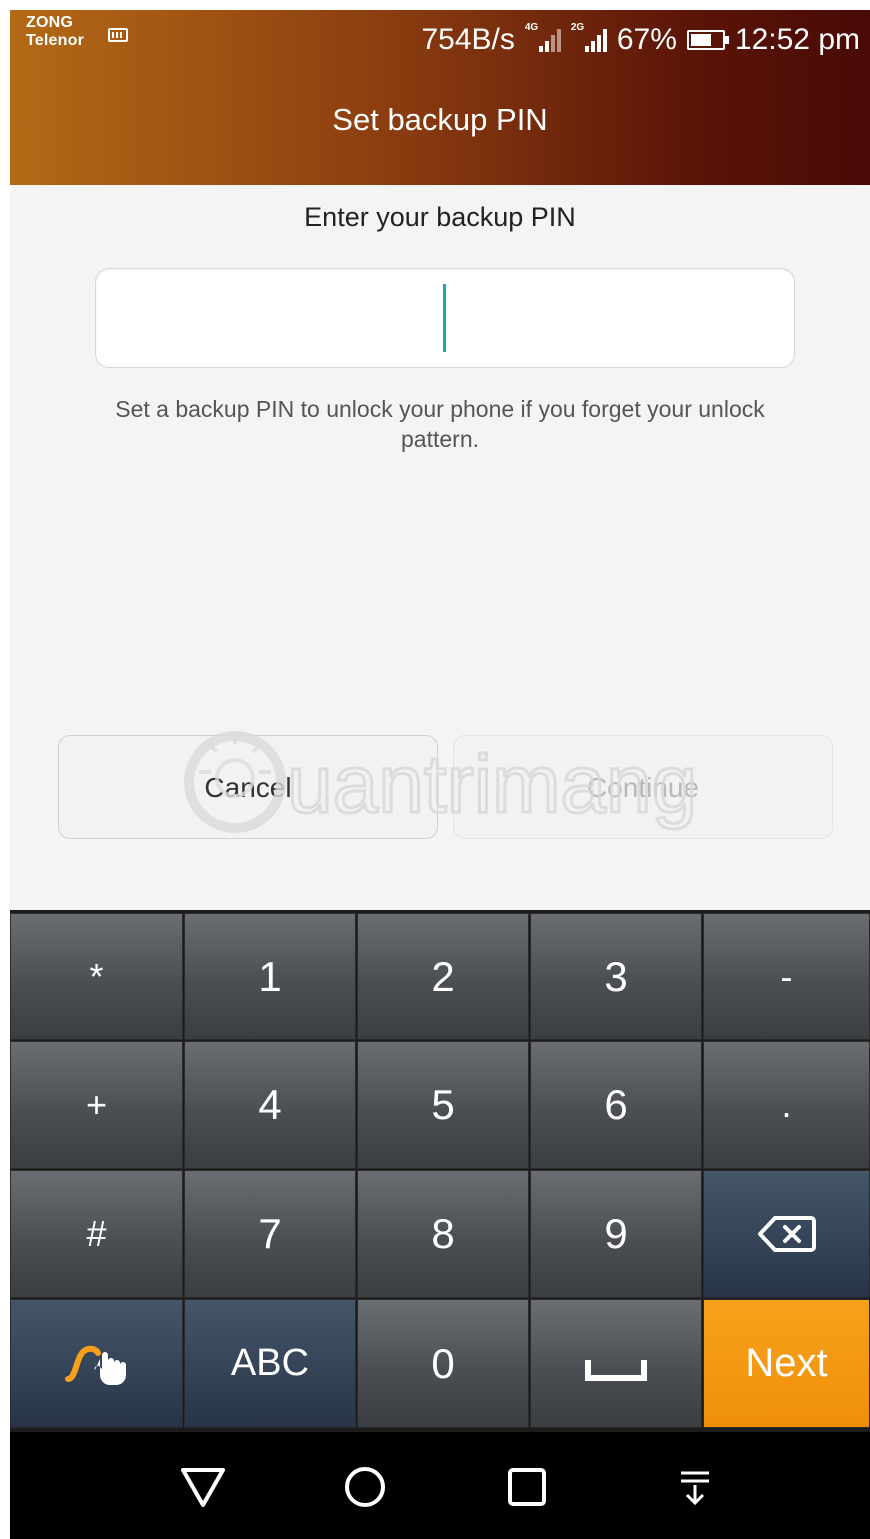 This screenshot has height=1539, width=870. I want to click on battery-icon, so click(707, 40).